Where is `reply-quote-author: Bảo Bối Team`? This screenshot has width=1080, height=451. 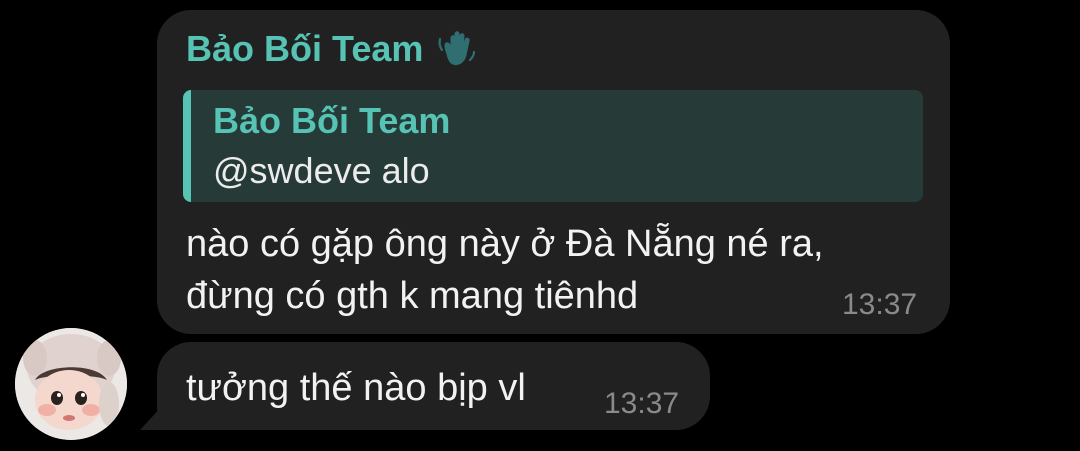
reply-quote-author: Bảo Bối Team is located at coordinates (332, 120).